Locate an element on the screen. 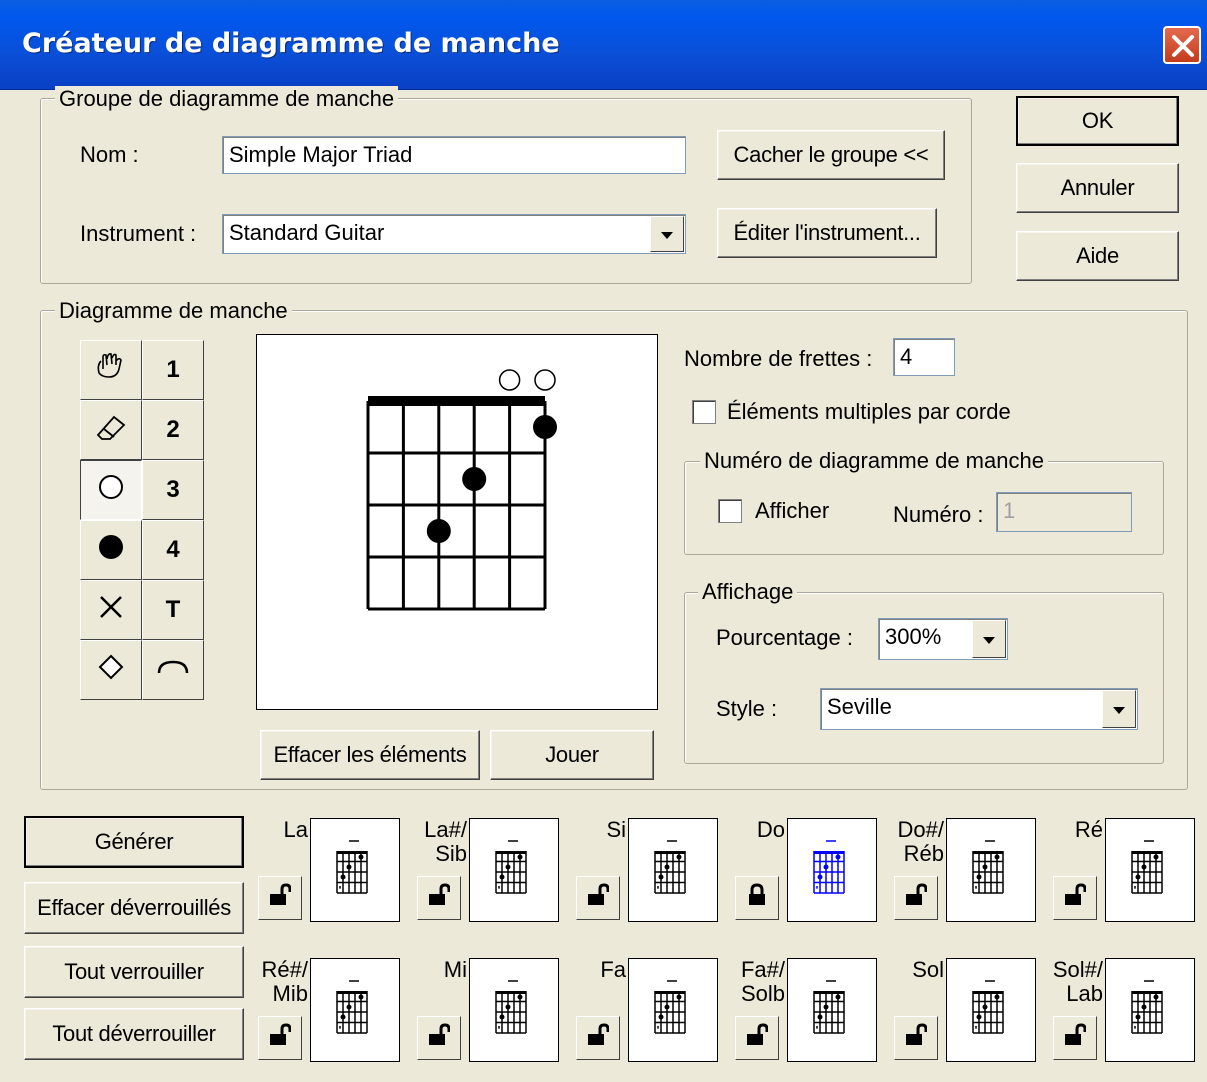 The image size is (1207, 1082). title-bar: Créateur de diagramme de manche is located at coordinates (603, 45).